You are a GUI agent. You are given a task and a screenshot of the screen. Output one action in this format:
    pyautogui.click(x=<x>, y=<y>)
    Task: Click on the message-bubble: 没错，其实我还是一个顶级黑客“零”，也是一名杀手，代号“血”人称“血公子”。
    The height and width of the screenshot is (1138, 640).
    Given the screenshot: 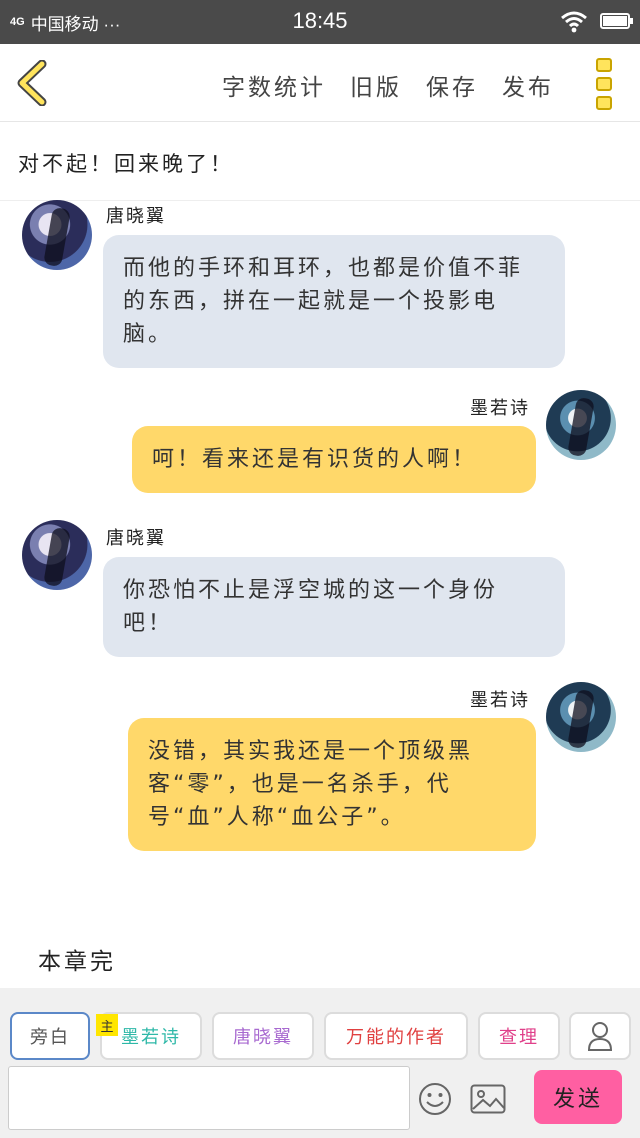 What is the action you would take?
    pyautogui.click(x=332, y=784)
    